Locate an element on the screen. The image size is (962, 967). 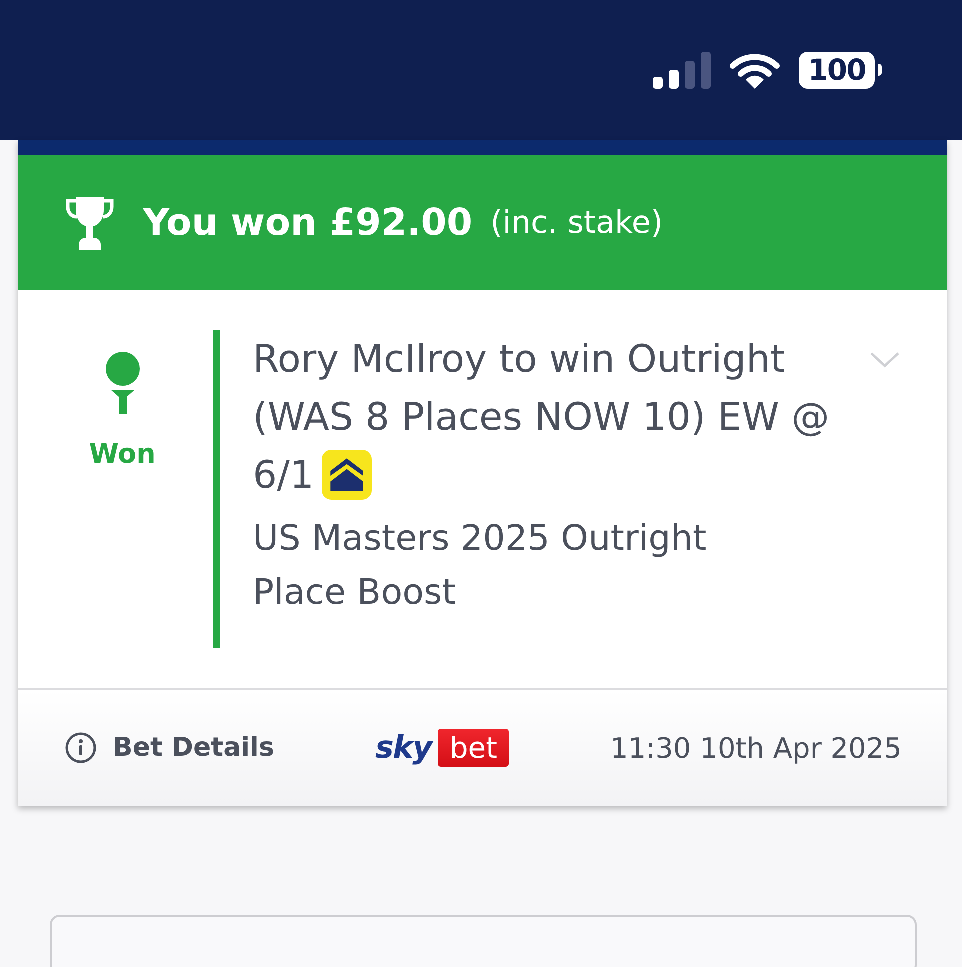
winnings-headline: You won £92.00 is located at coordinates (308, 222).